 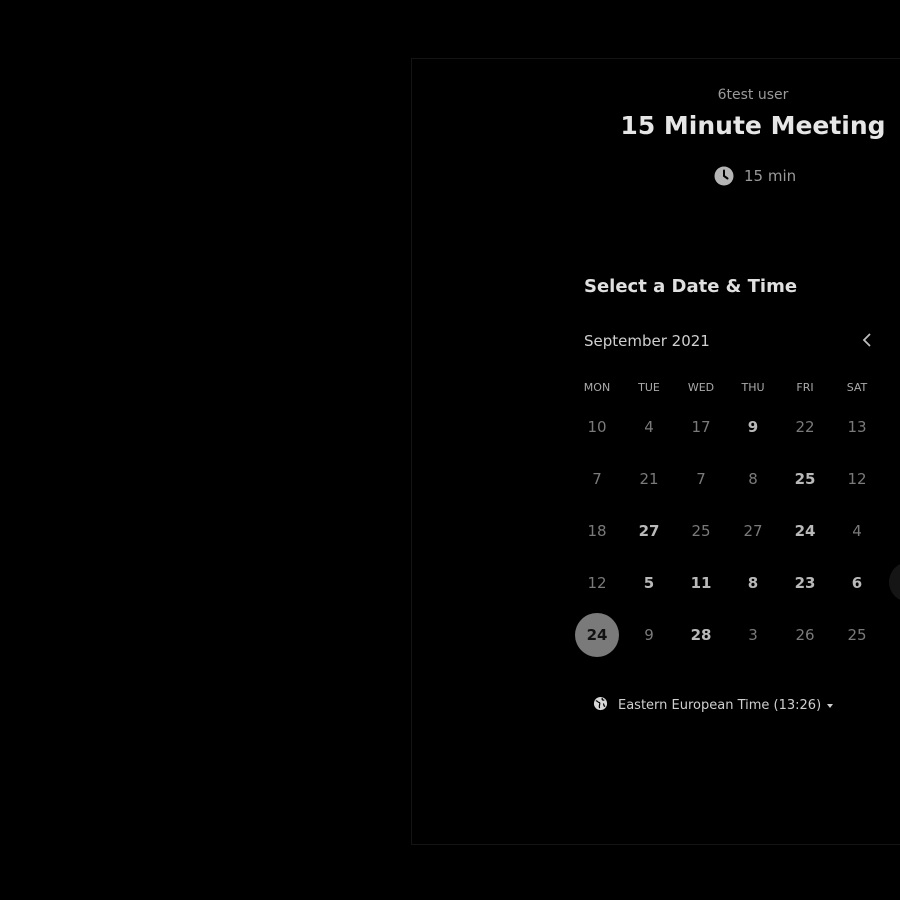 I want to click on weekday-sat: SAT, so click(x=857, y=387).